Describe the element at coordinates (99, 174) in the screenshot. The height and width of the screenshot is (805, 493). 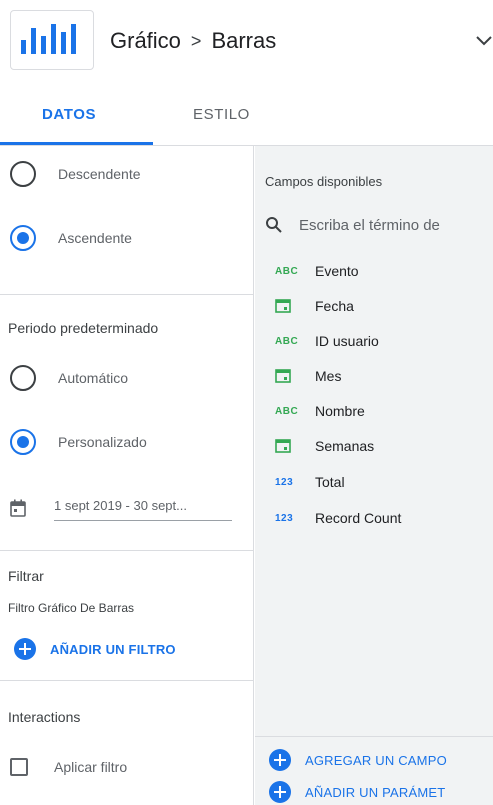
I see `radio-label: Descendente` at that location.